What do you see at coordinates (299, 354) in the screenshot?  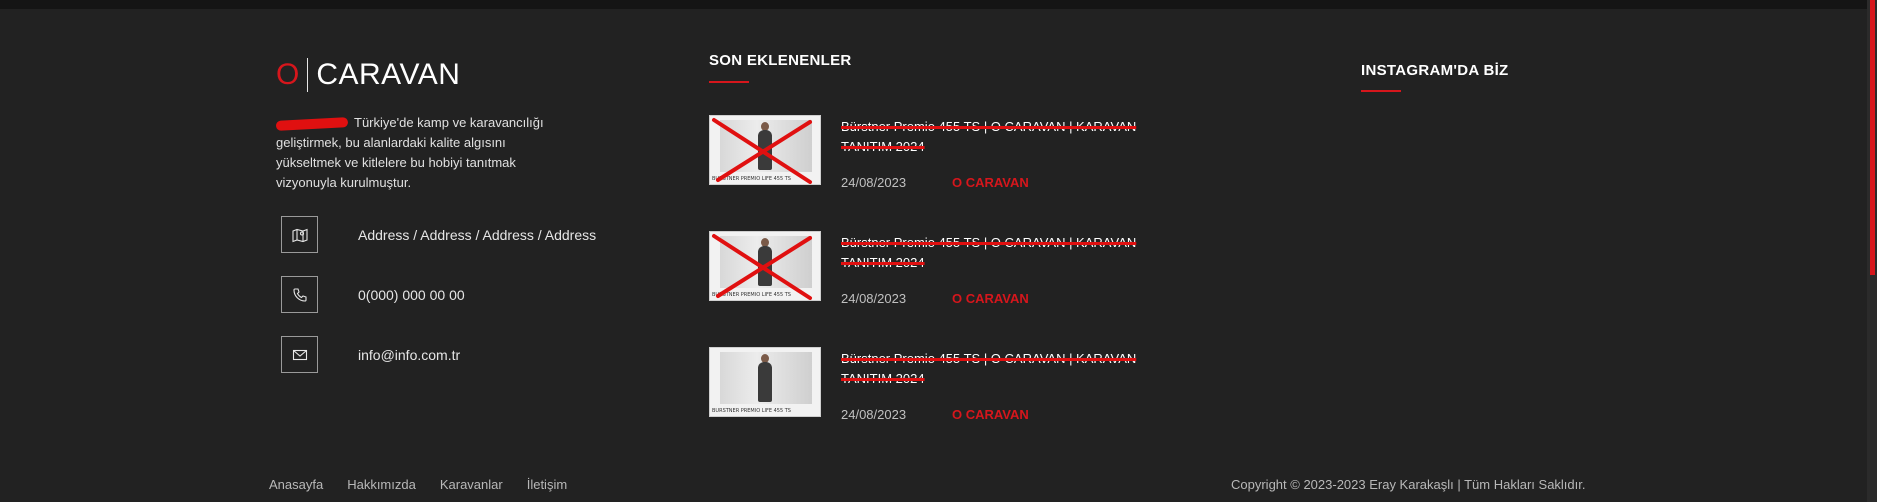 I see `mail-icon` at bounding box center [299, 354].